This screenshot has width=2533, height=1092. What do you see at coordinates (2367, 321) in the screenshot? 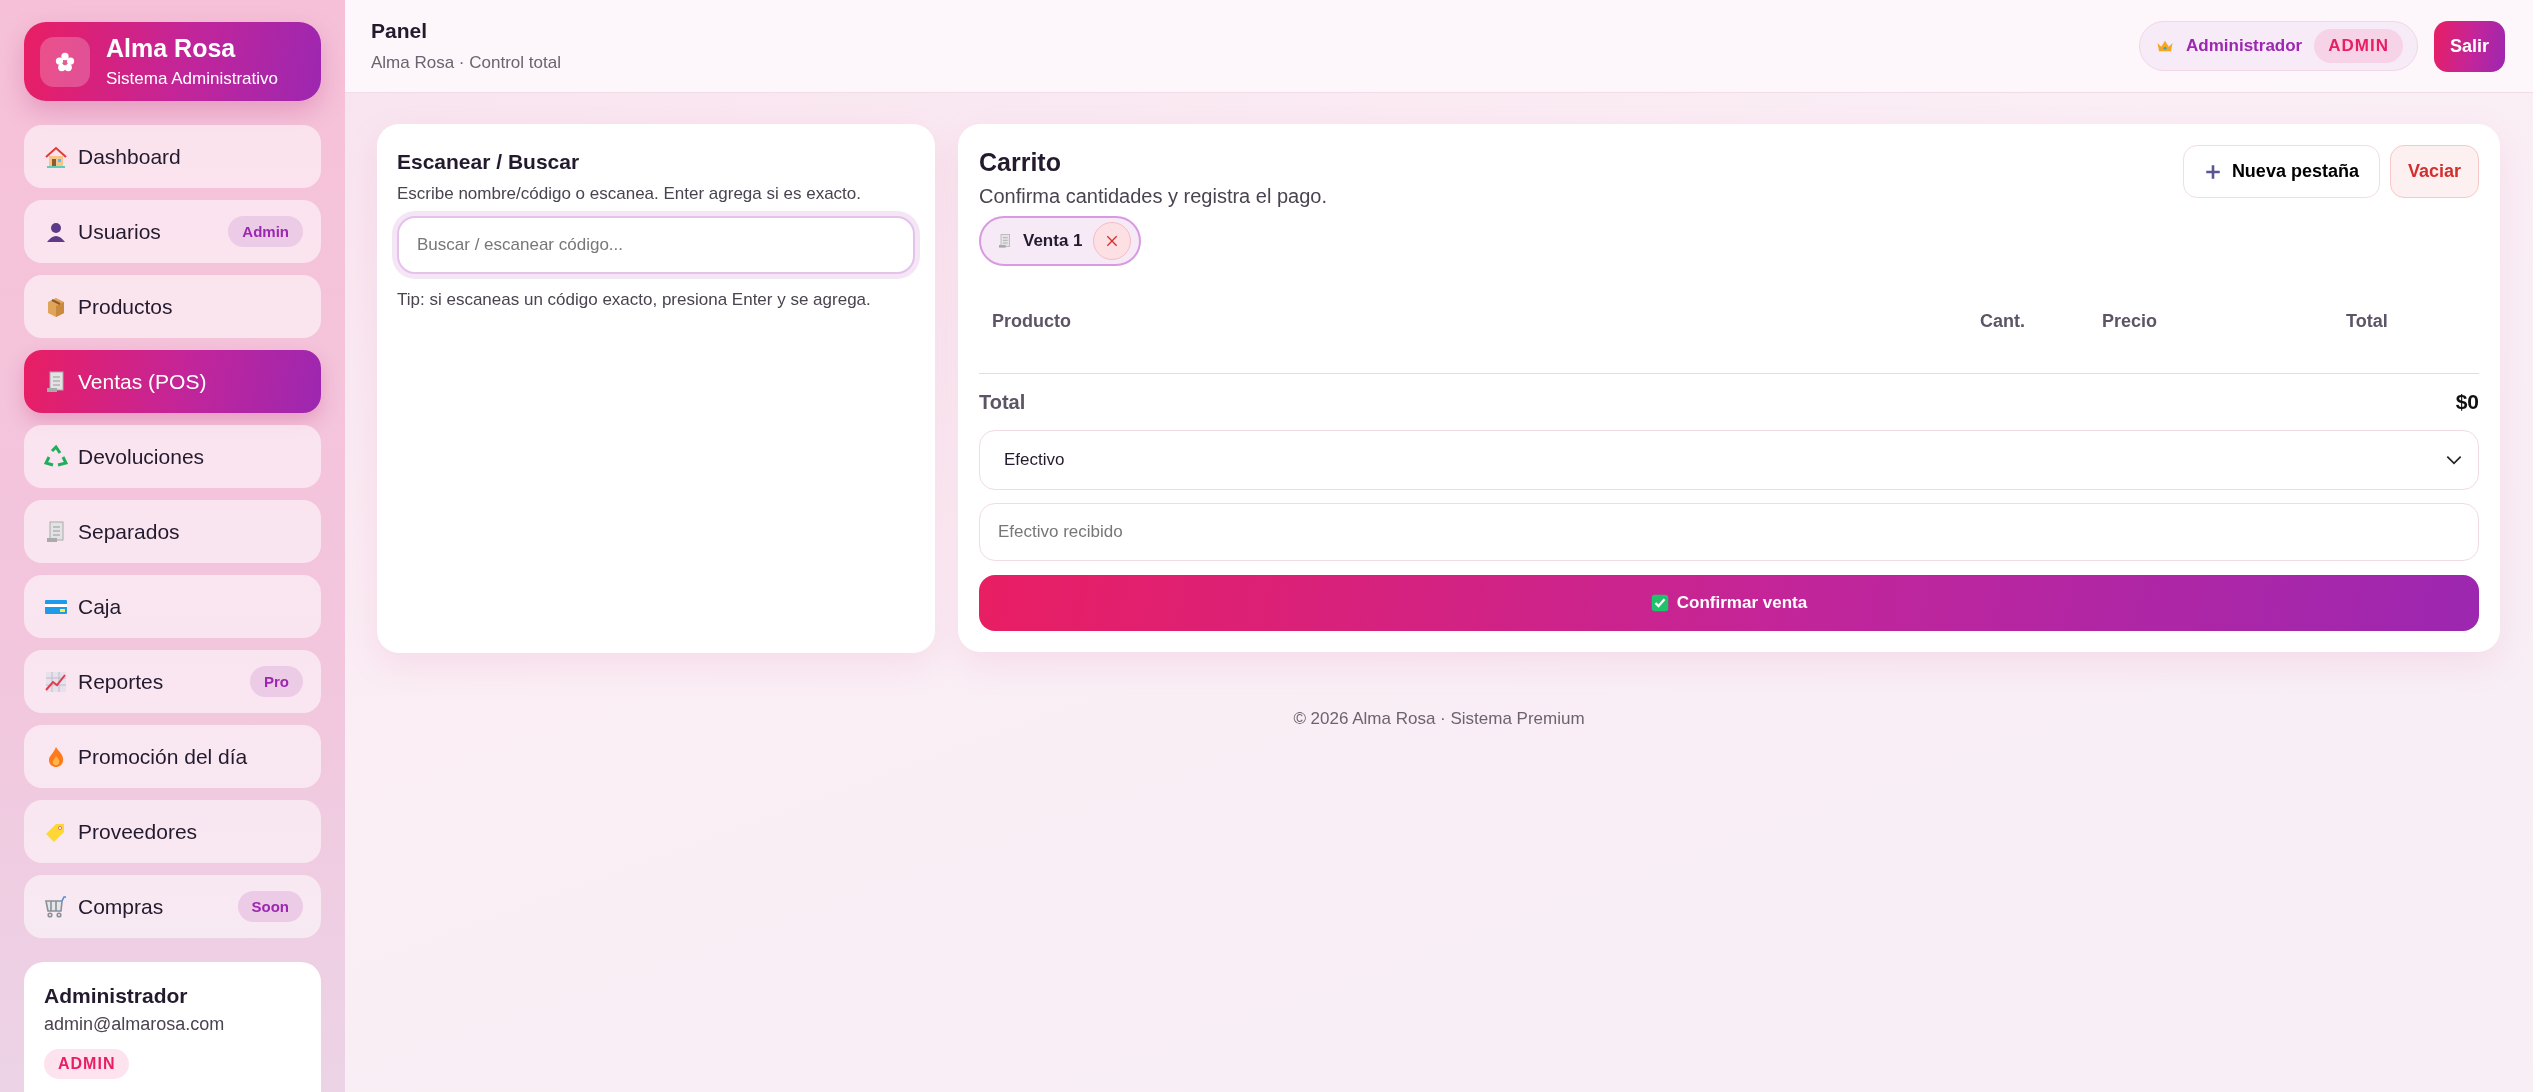
I see `column-header: Total` at bounding box center [2367, 321].